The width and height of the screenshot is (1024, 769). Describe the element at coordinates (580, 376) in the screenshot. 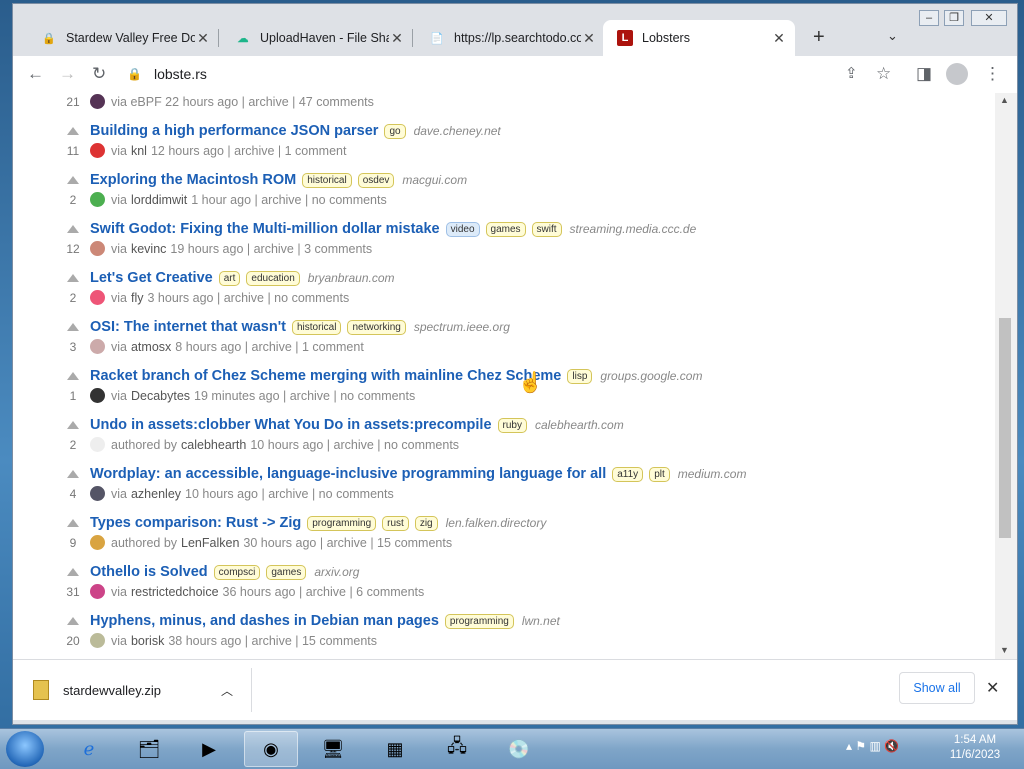

I see `tag-lisp: lisp` at that location.